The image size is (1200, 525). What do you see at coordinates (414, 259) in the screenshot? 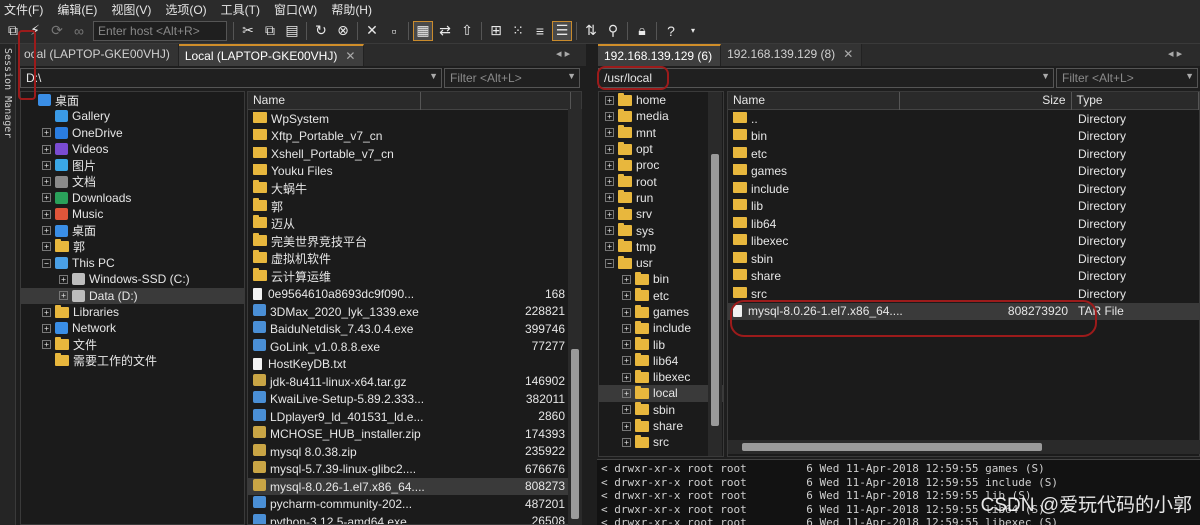
I see `file-row: 虚拟机软件` at bounding box center [414, 259].